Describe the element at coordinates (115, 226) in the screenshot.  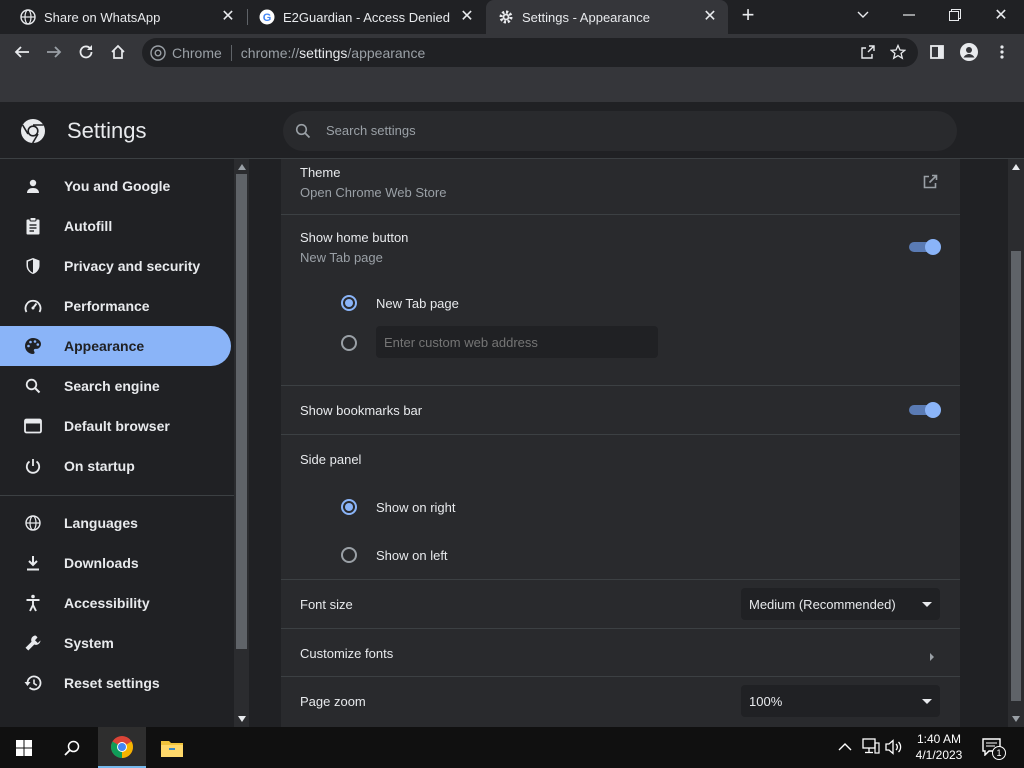
I see `sidebar-item-autofill: Autofill` at that location.